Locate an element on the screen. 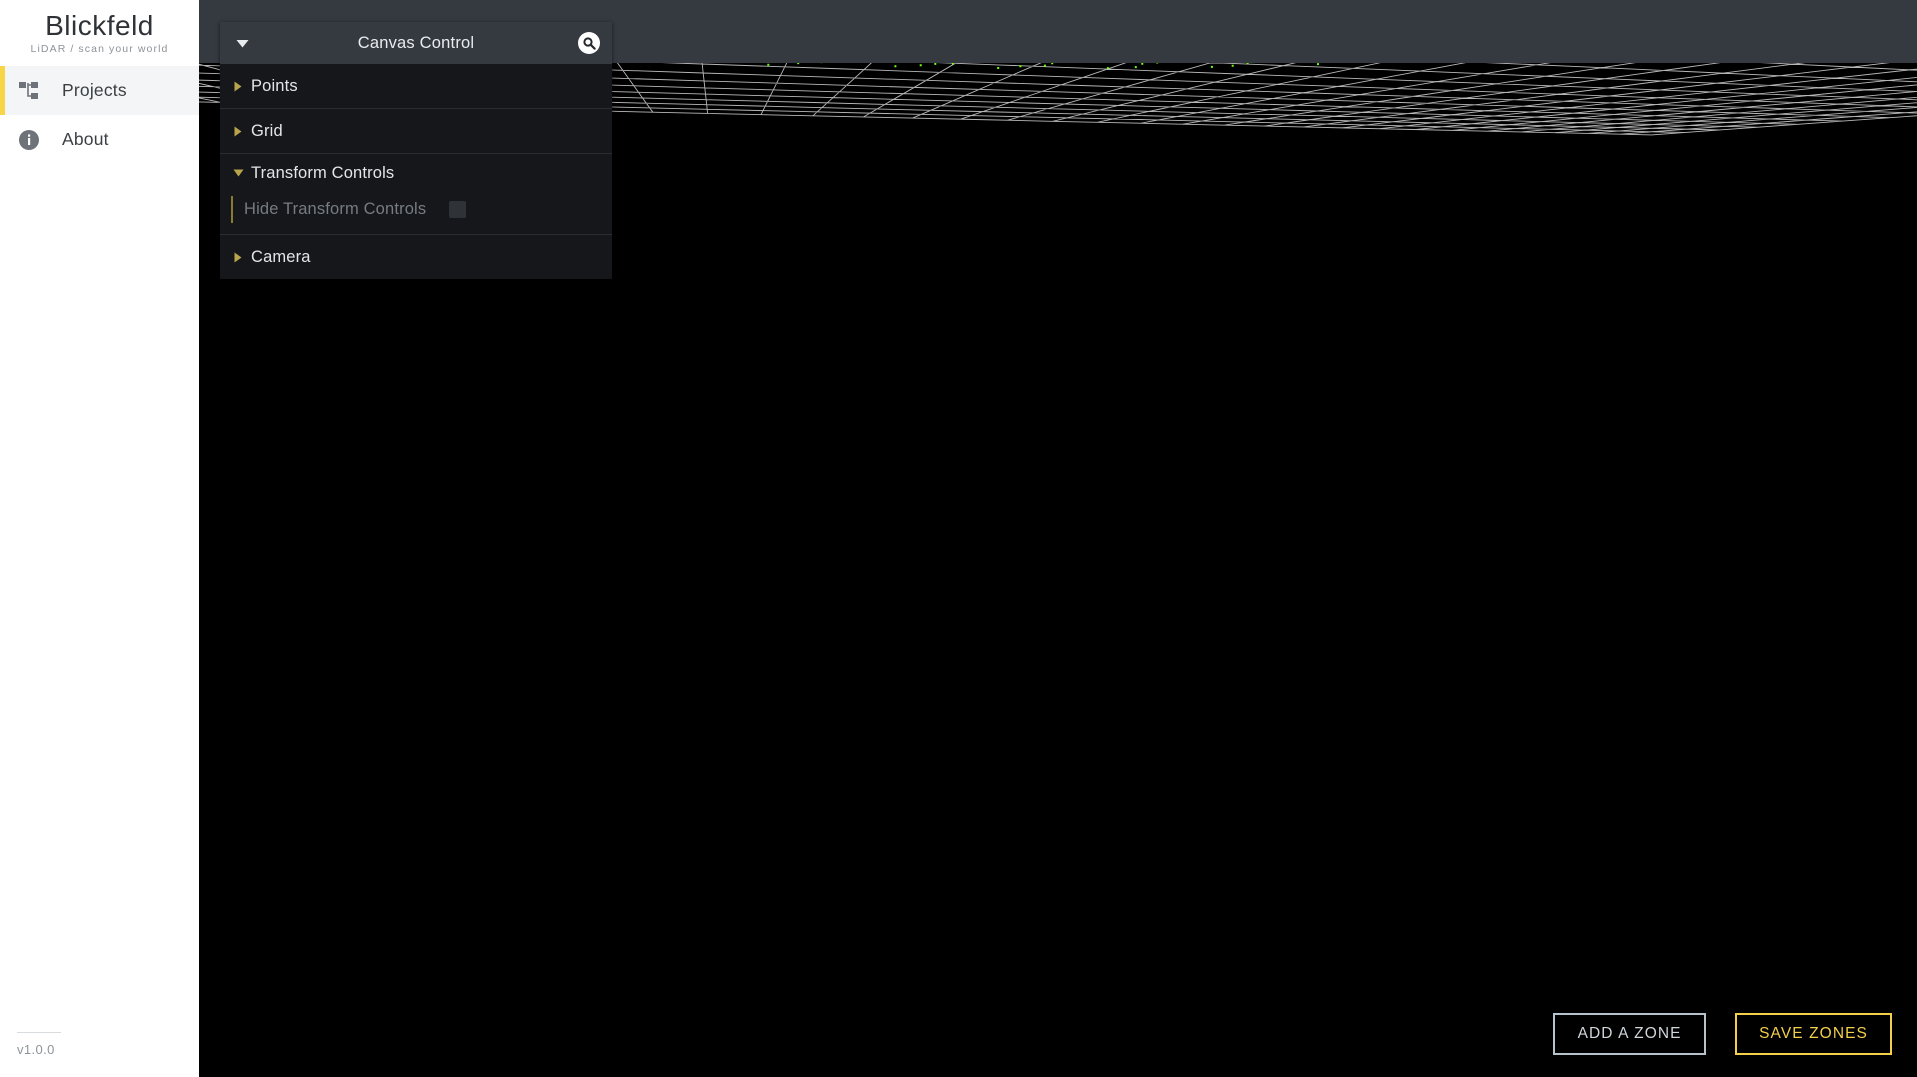 This screenshot has height=1077, width=1917. cc-section-points: Points is located at coordinates (416, 86).